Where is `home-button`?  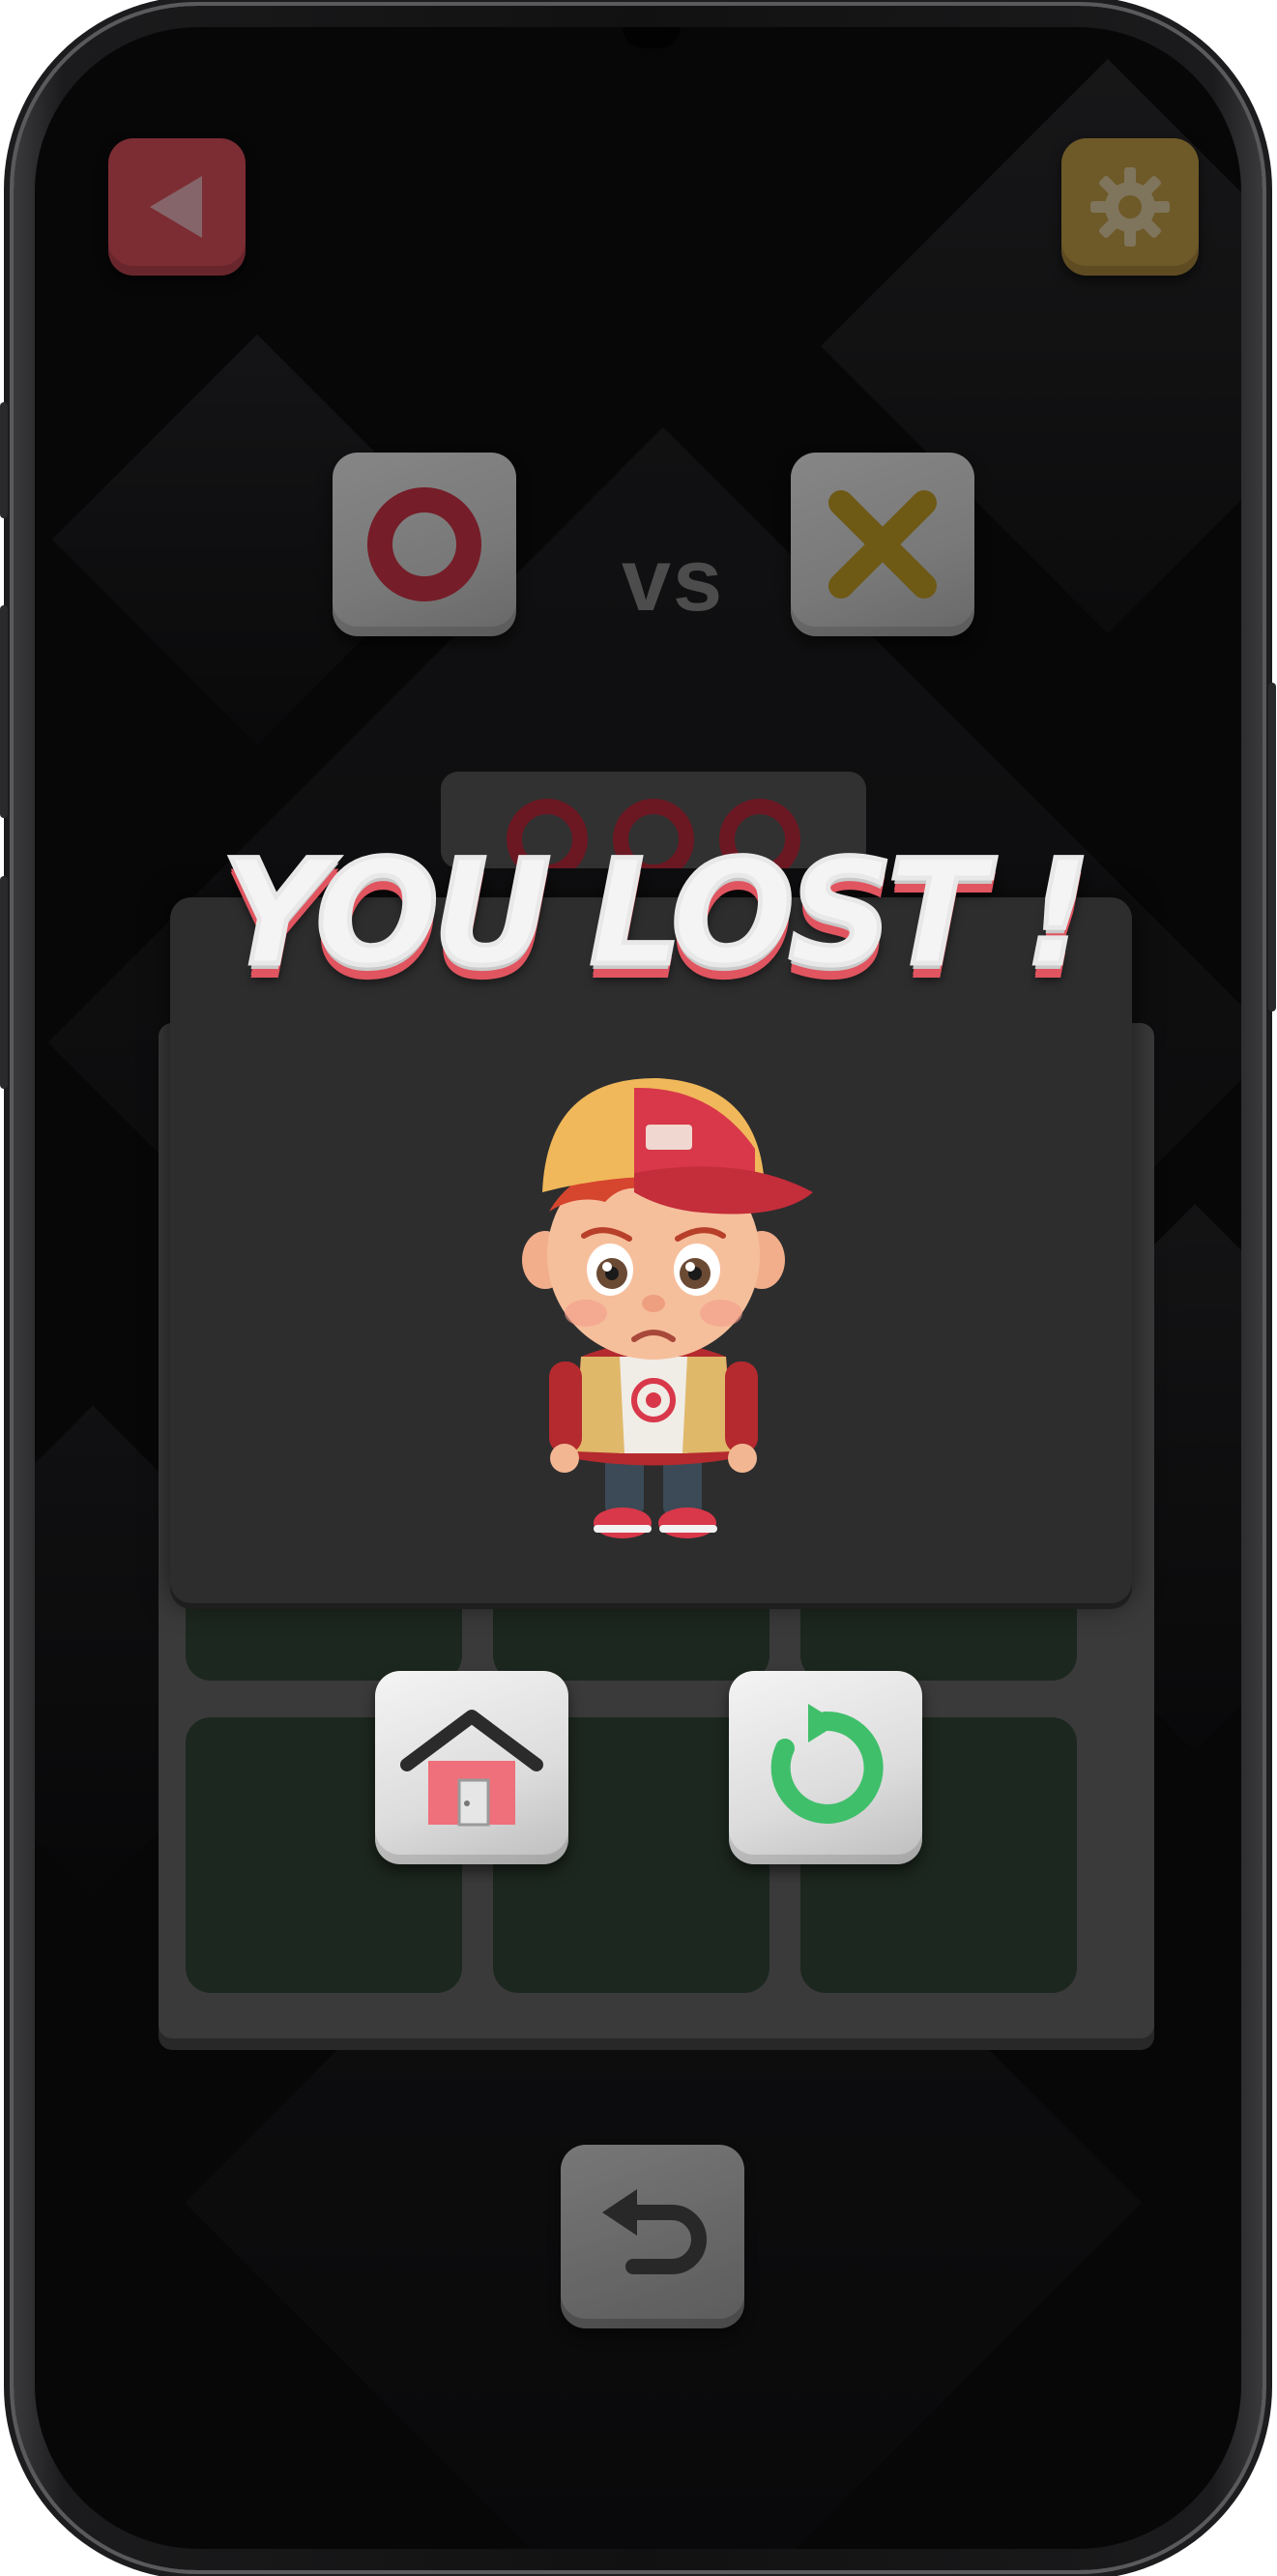
home-button is located at coordinates (471, 1767).